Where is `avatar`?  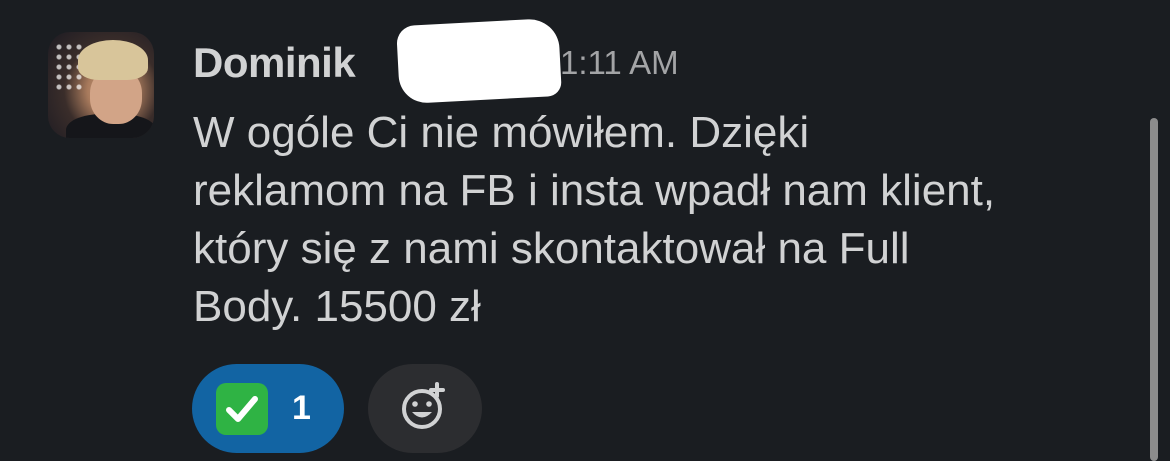 avatar is located at coordinates (101, 85).